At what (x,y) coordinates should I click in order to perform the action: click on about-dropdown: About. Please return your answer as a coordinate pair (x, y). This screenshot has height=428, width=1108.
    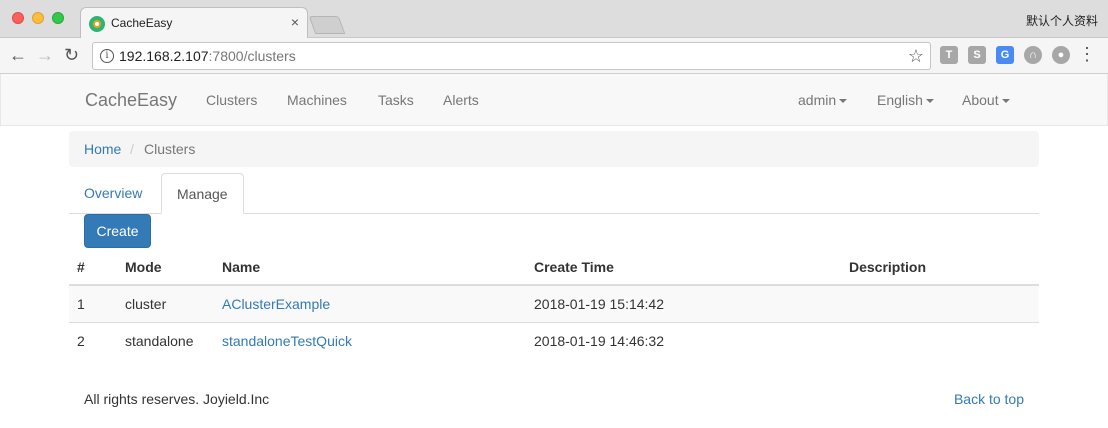
    Looking at the image, I should click on (986, 100).